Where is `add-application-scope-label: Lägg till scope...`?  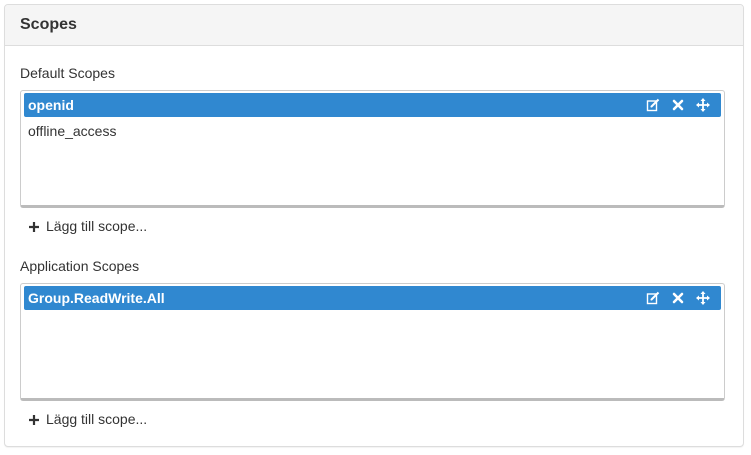
add-application-scope-label: Lägg till scope... is located at coordinates (97, 419).